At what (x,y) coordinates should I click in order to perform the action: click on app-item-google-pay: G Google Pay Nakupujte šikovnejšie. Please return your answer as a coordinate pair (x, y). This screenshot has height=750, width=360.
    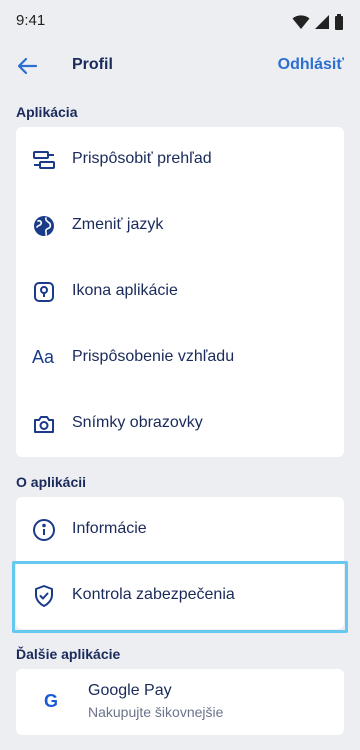
    Looking at the image, I should click on (180, 702).